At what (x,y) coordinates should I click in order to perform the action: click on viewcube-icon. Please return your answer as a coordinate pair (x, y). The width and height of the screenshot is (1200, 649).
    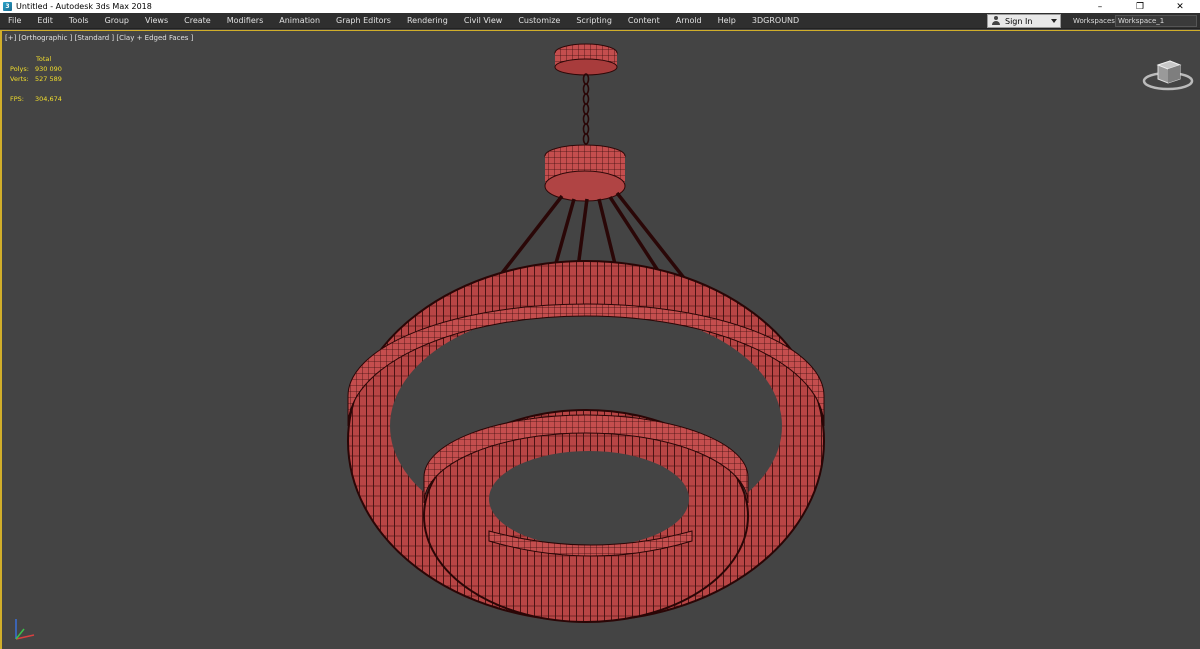
    Looking at the image, I should click on (1168, 73).